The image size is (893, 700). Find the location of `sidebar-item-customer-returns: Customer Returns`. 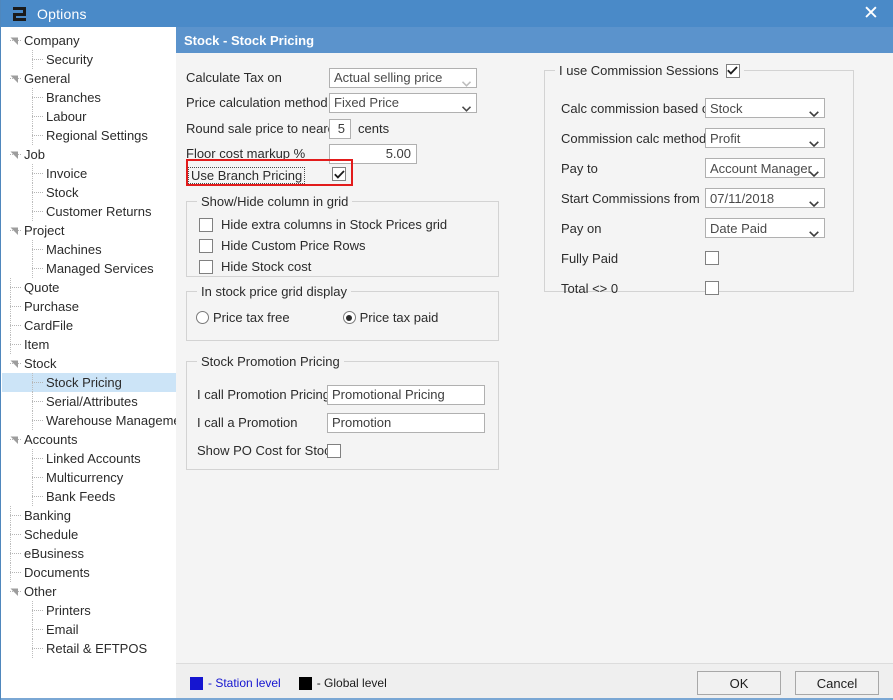

sidebar-item-customer-returns: Customer Returns is located at coordinates (89, 211).